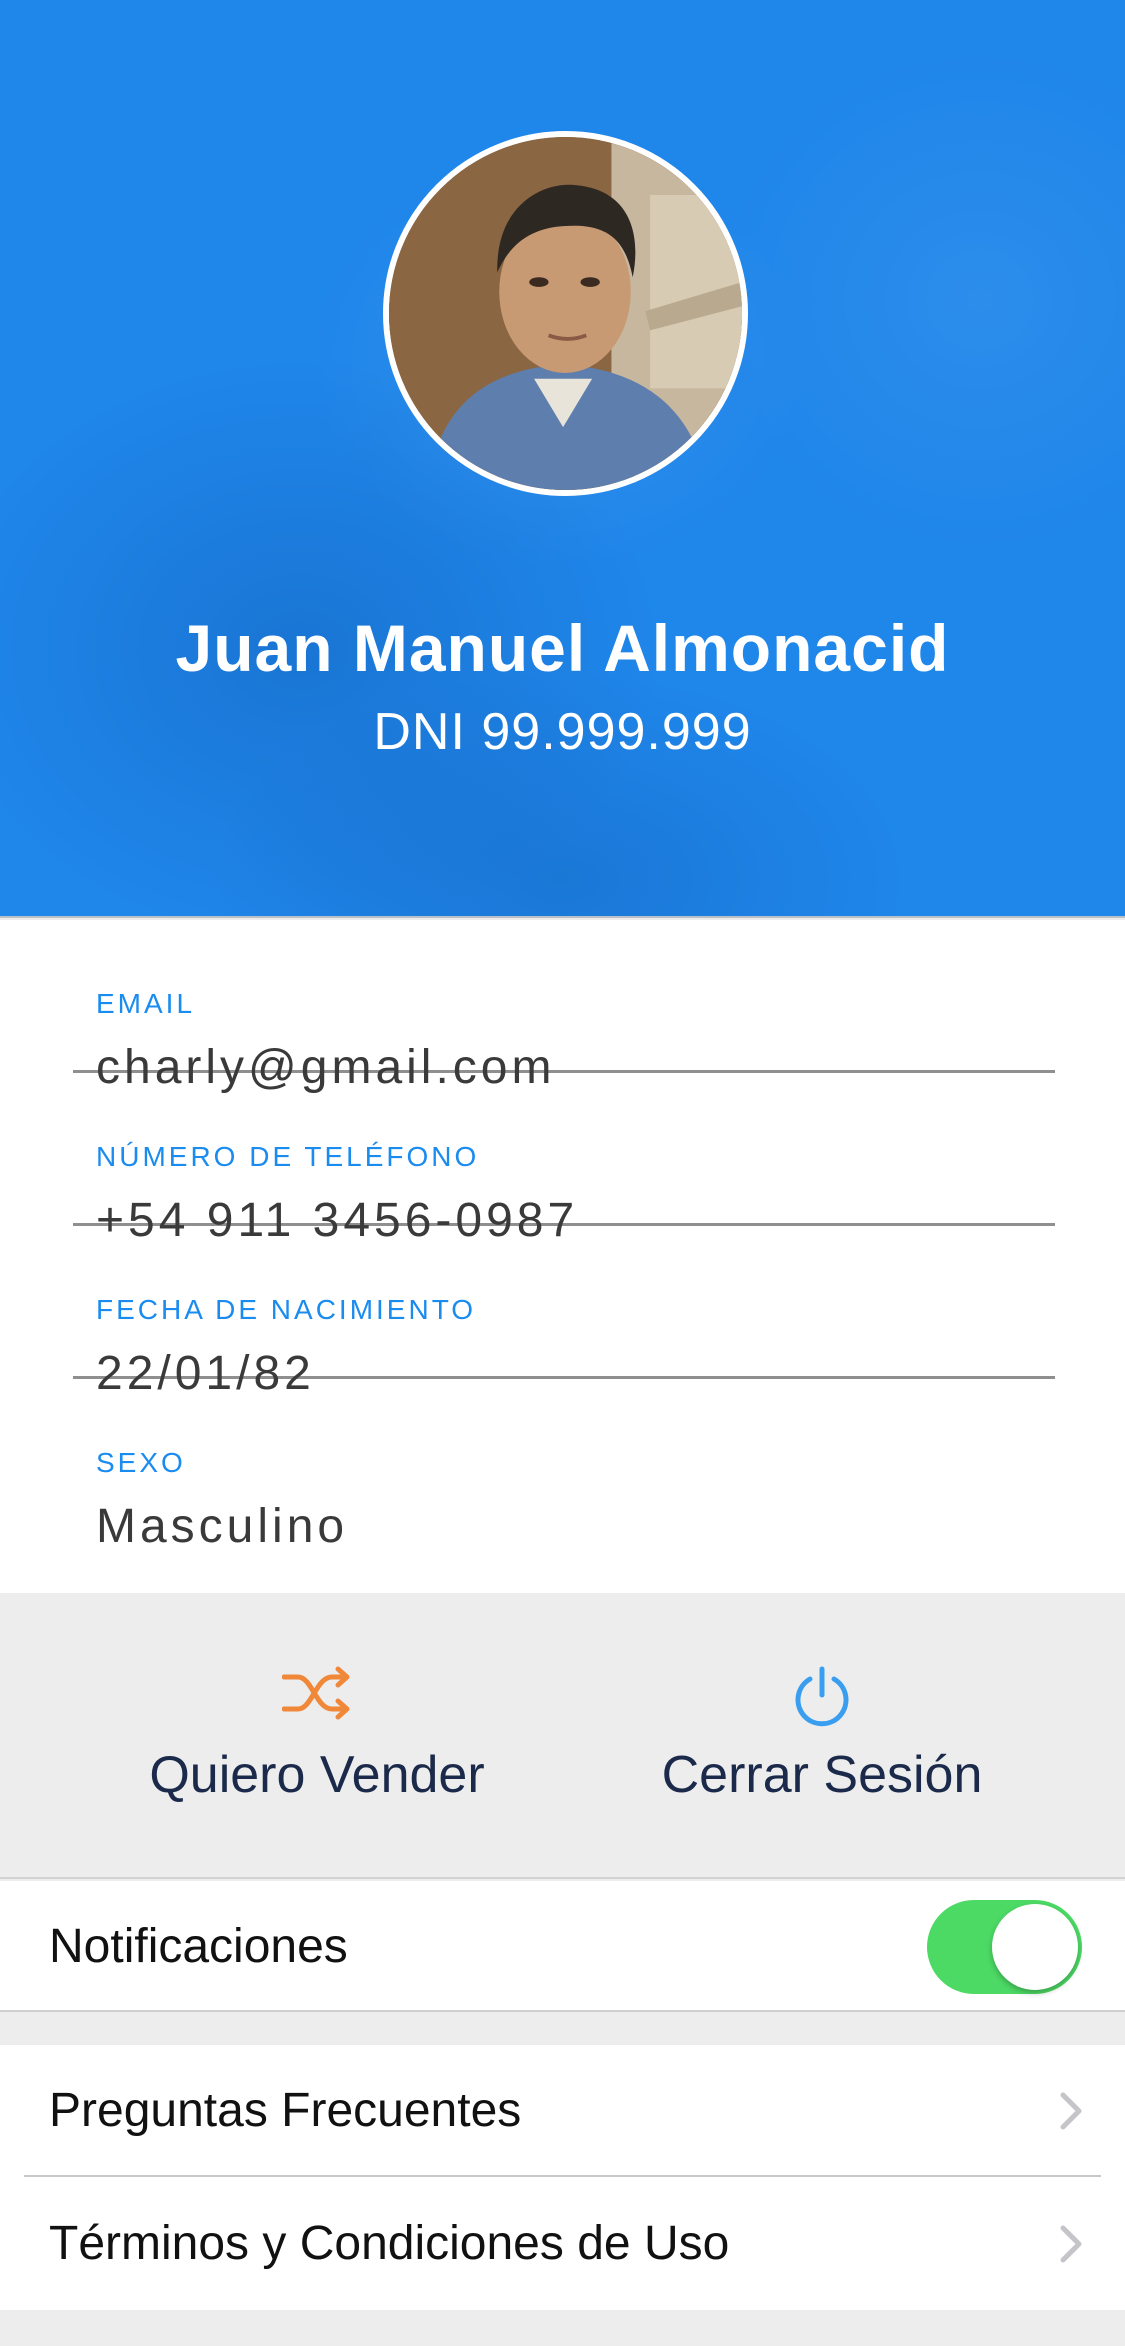  Describe the element at coordinates (822, 1775) in the screenshot. I see `logout-label: Cerrar Sesión` at that location.